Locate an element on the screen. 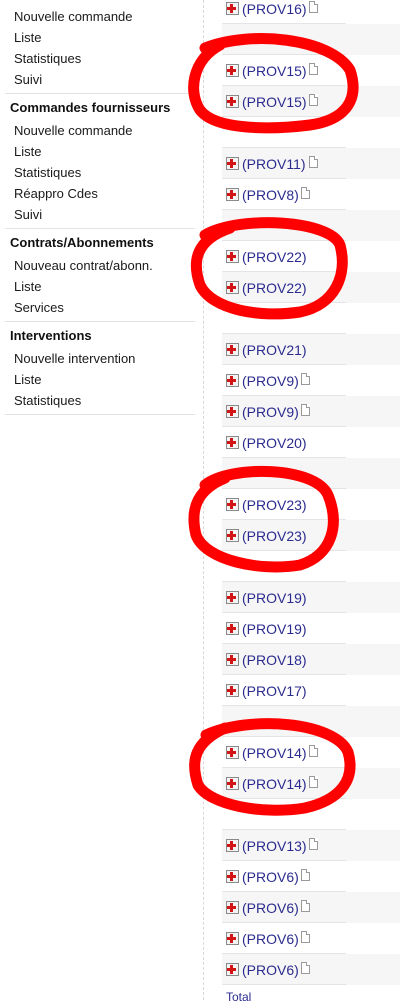  menu-item-replenishment: Réappro Cdes is located at coordinates (56, 194).